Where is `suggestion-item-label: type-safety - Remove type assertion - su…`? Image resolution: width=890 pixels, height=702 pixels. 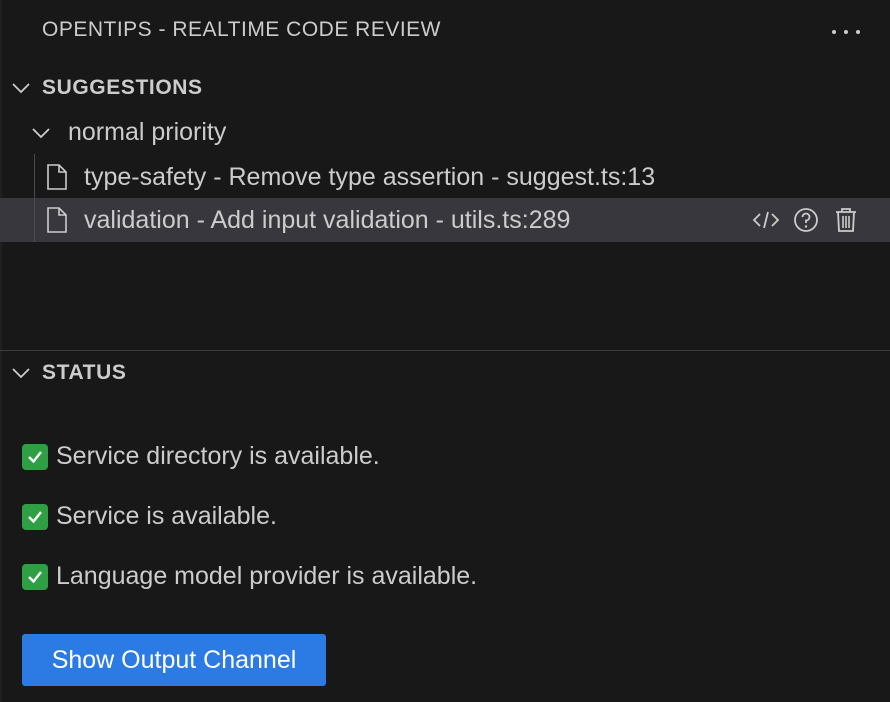
suggestion-item-label: type-safety - Remove type assertion - su… is located at coordinates (370, 177).